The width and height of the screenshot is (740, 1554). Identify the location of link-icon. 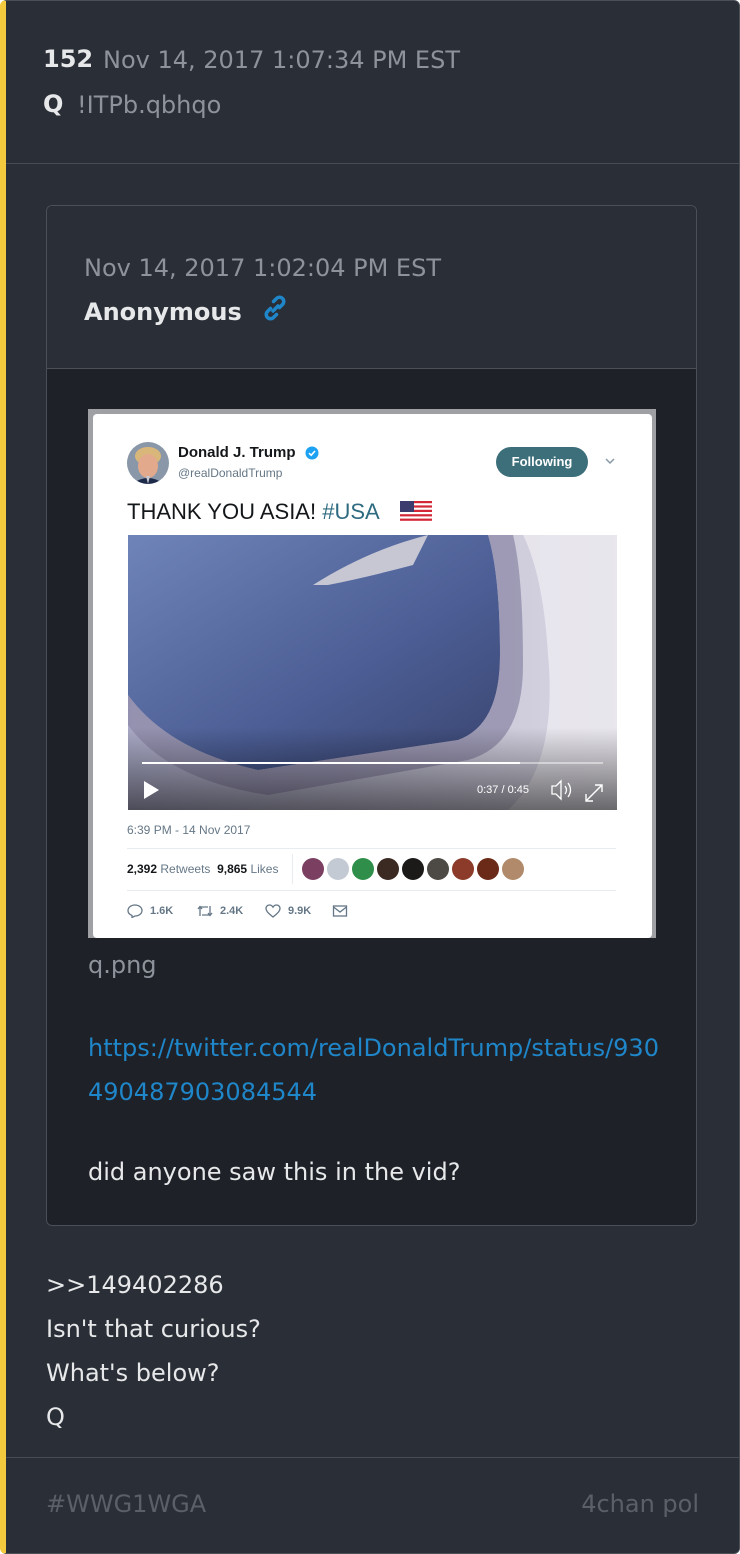
(275, 308).